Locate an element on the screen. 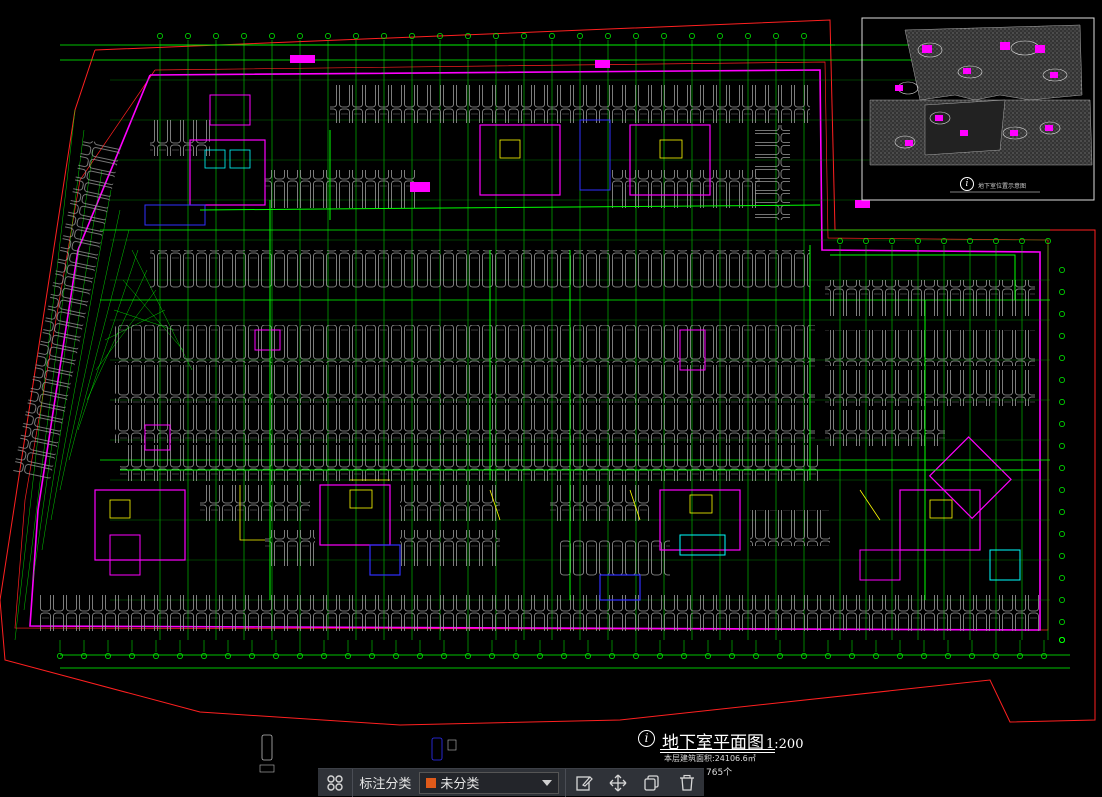 Image resolution: width=1102 pixels, height=797 pixels. annotation-toolbar: 标注分类 未分类 is located at coordinates (511, 782).